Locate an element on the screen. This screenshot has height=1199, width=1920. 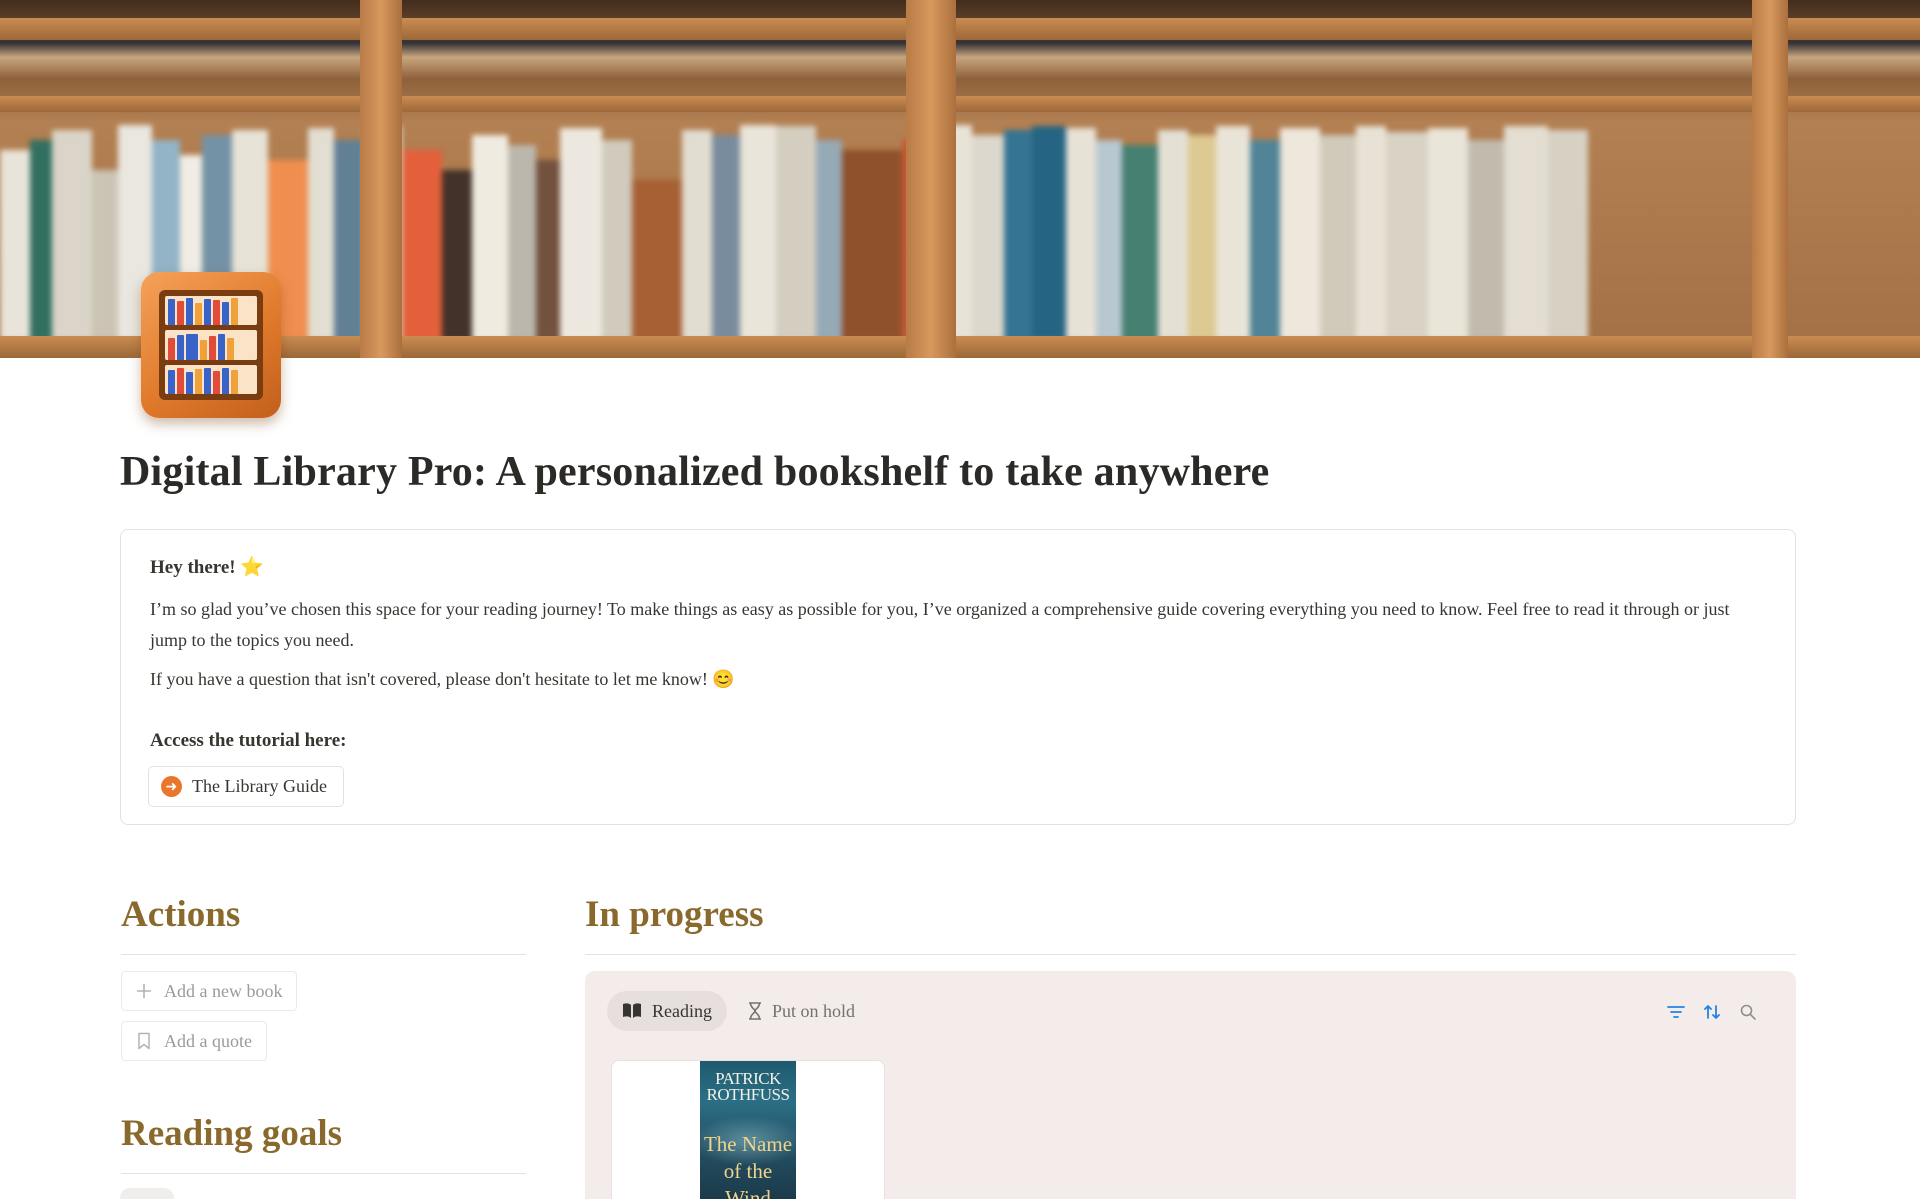
in-progress-divider is located at coordinates (1190, 954).